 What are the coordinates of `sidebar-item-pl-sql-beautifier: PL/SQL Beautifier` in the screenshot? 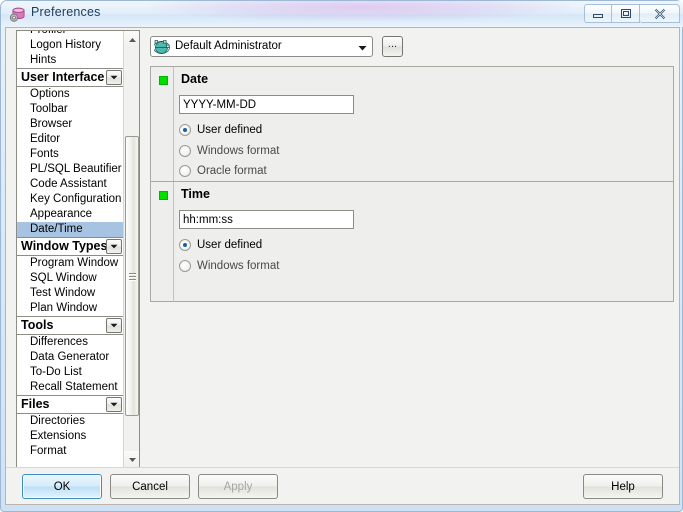 It's located at (70, 169).